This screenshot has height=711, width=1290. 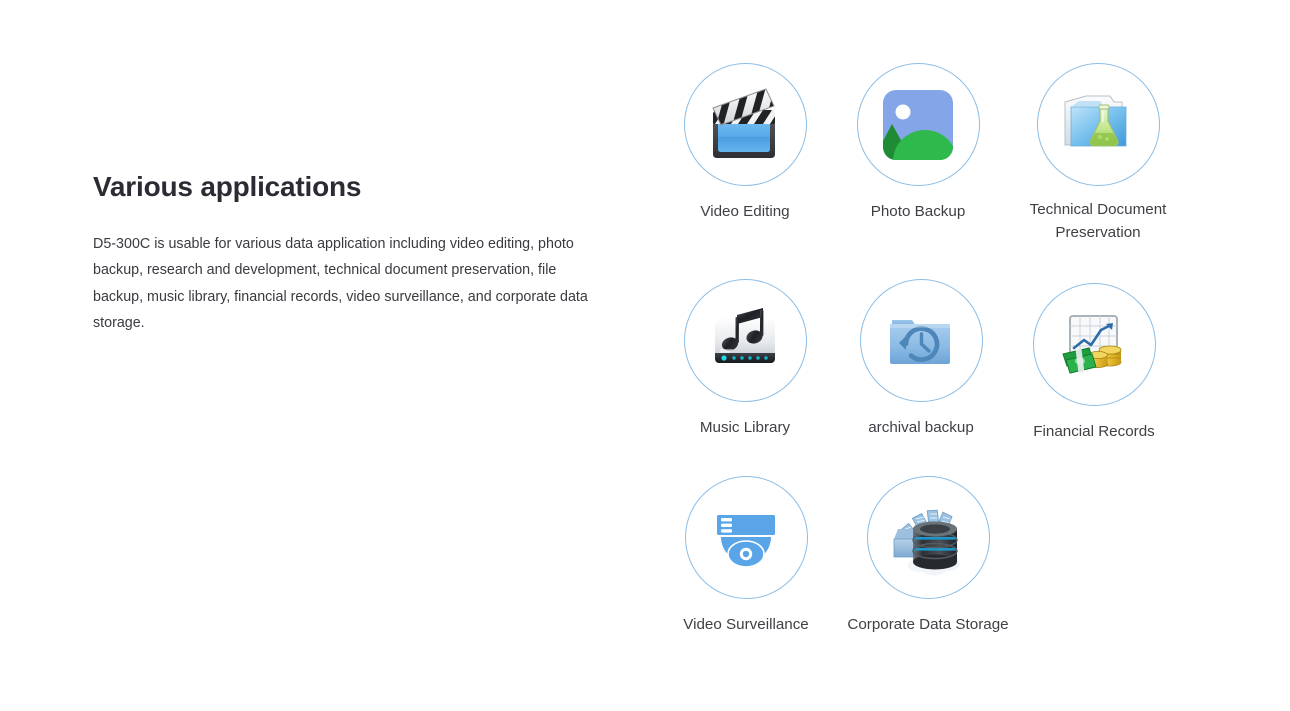 What do you see at coordinates (745, 427) in the screenshot?
I see `application-item-label: Music Library` at bounding box center [745, 427].